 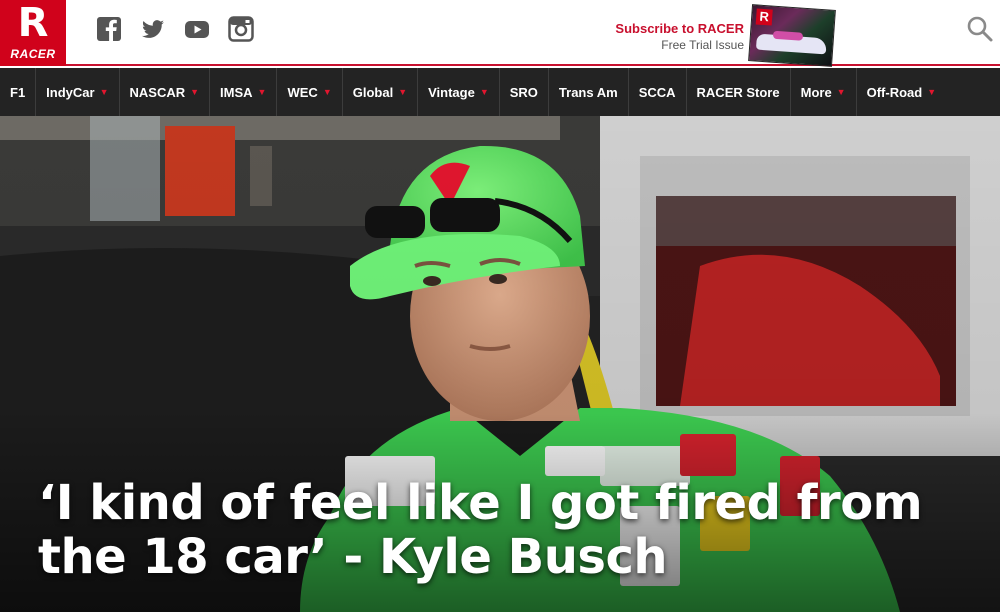 I want to click on nav-item-label: WEC, so click(x=302, y=92).